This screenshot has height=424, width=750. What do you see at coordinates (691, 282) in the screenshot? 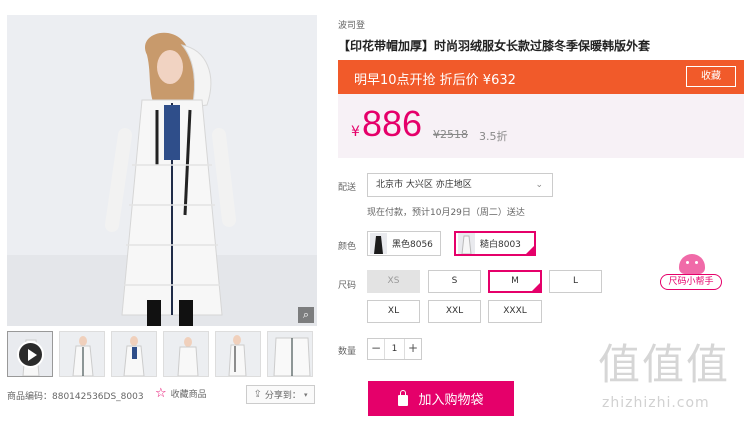
I see `size-helper-label: 尺码小帮手` at bounding box center [691, 282].